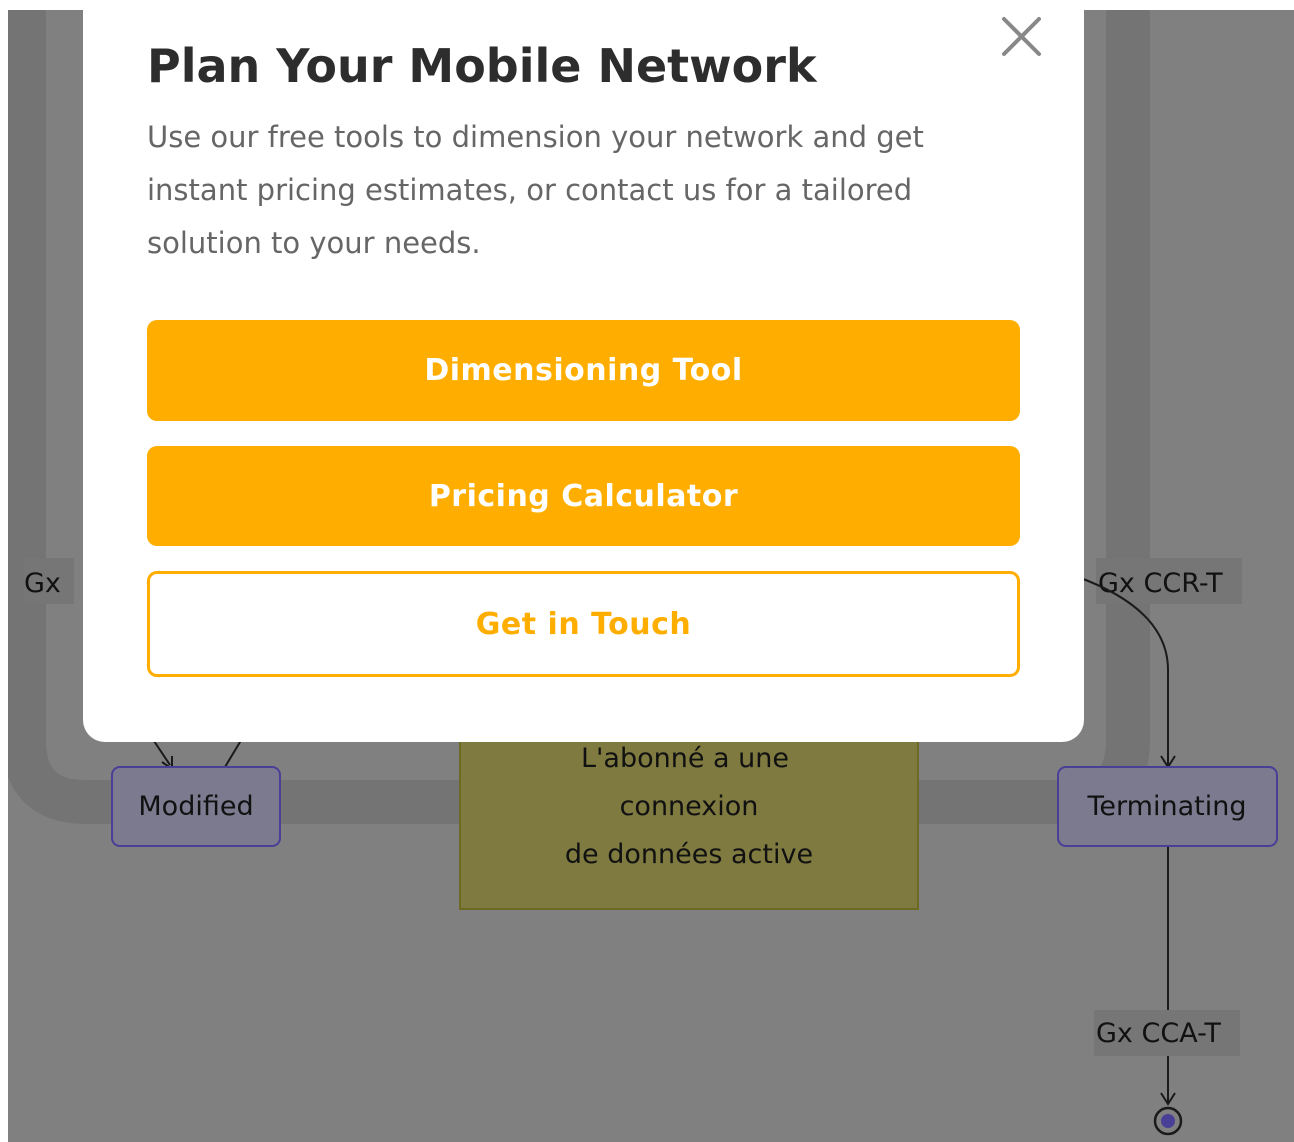  What do you see at coordinates (1158, 1033) in the screenshot?
I see `gx-cca-t-label: Gx CCA-T` at bounding box center [1158, 1033].